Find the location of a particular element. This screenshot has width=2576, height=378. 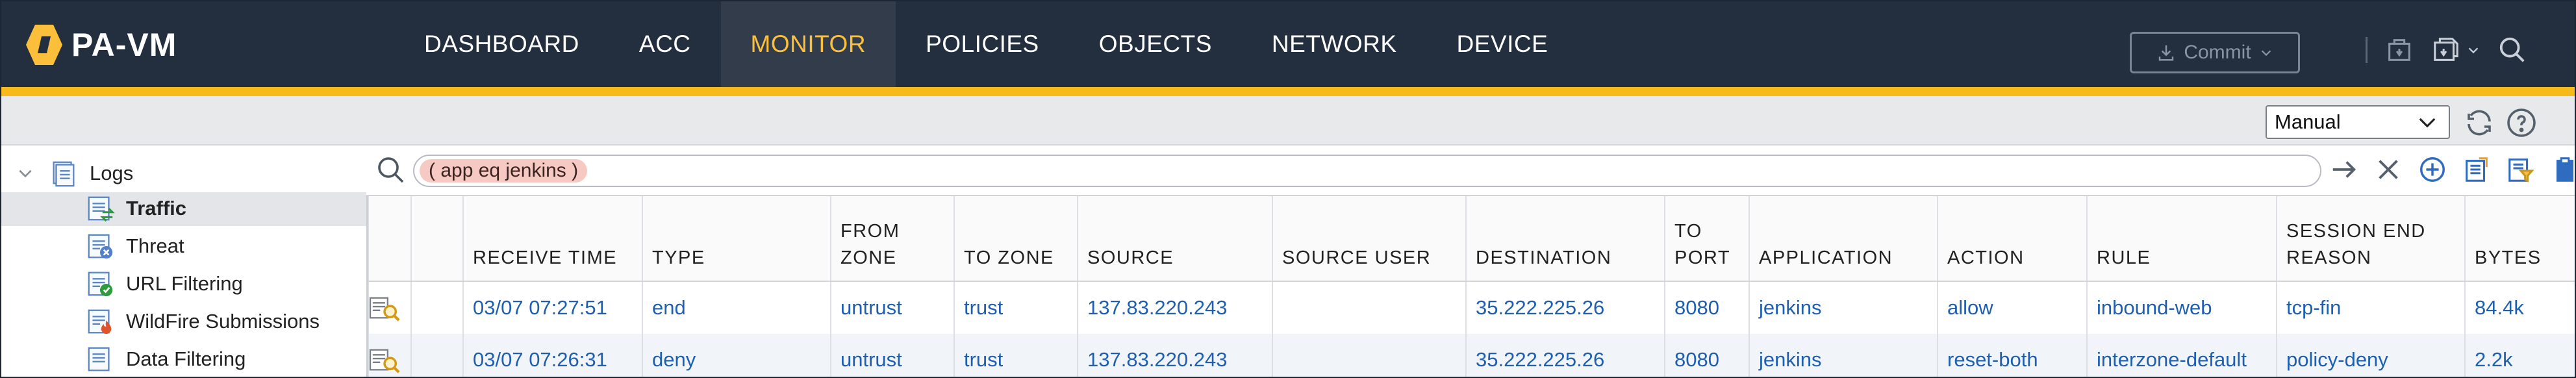

logs-folder-icon is located at coordinates (64, 174).